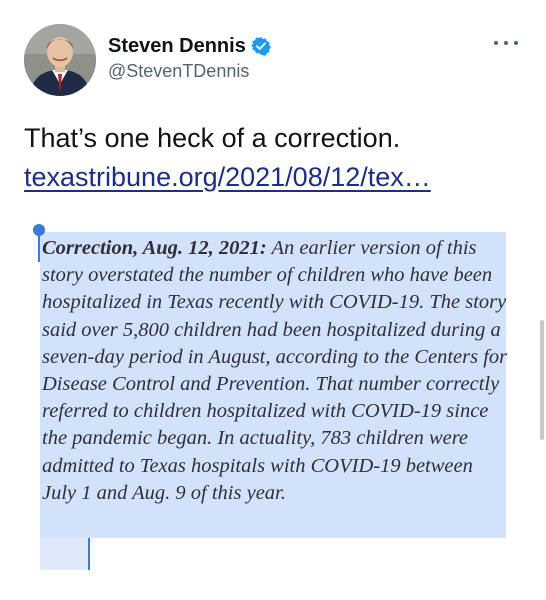 This screenshot has height=600, width=546. I want to click on author-display-name: Steven Dennis, so click(177, 46).